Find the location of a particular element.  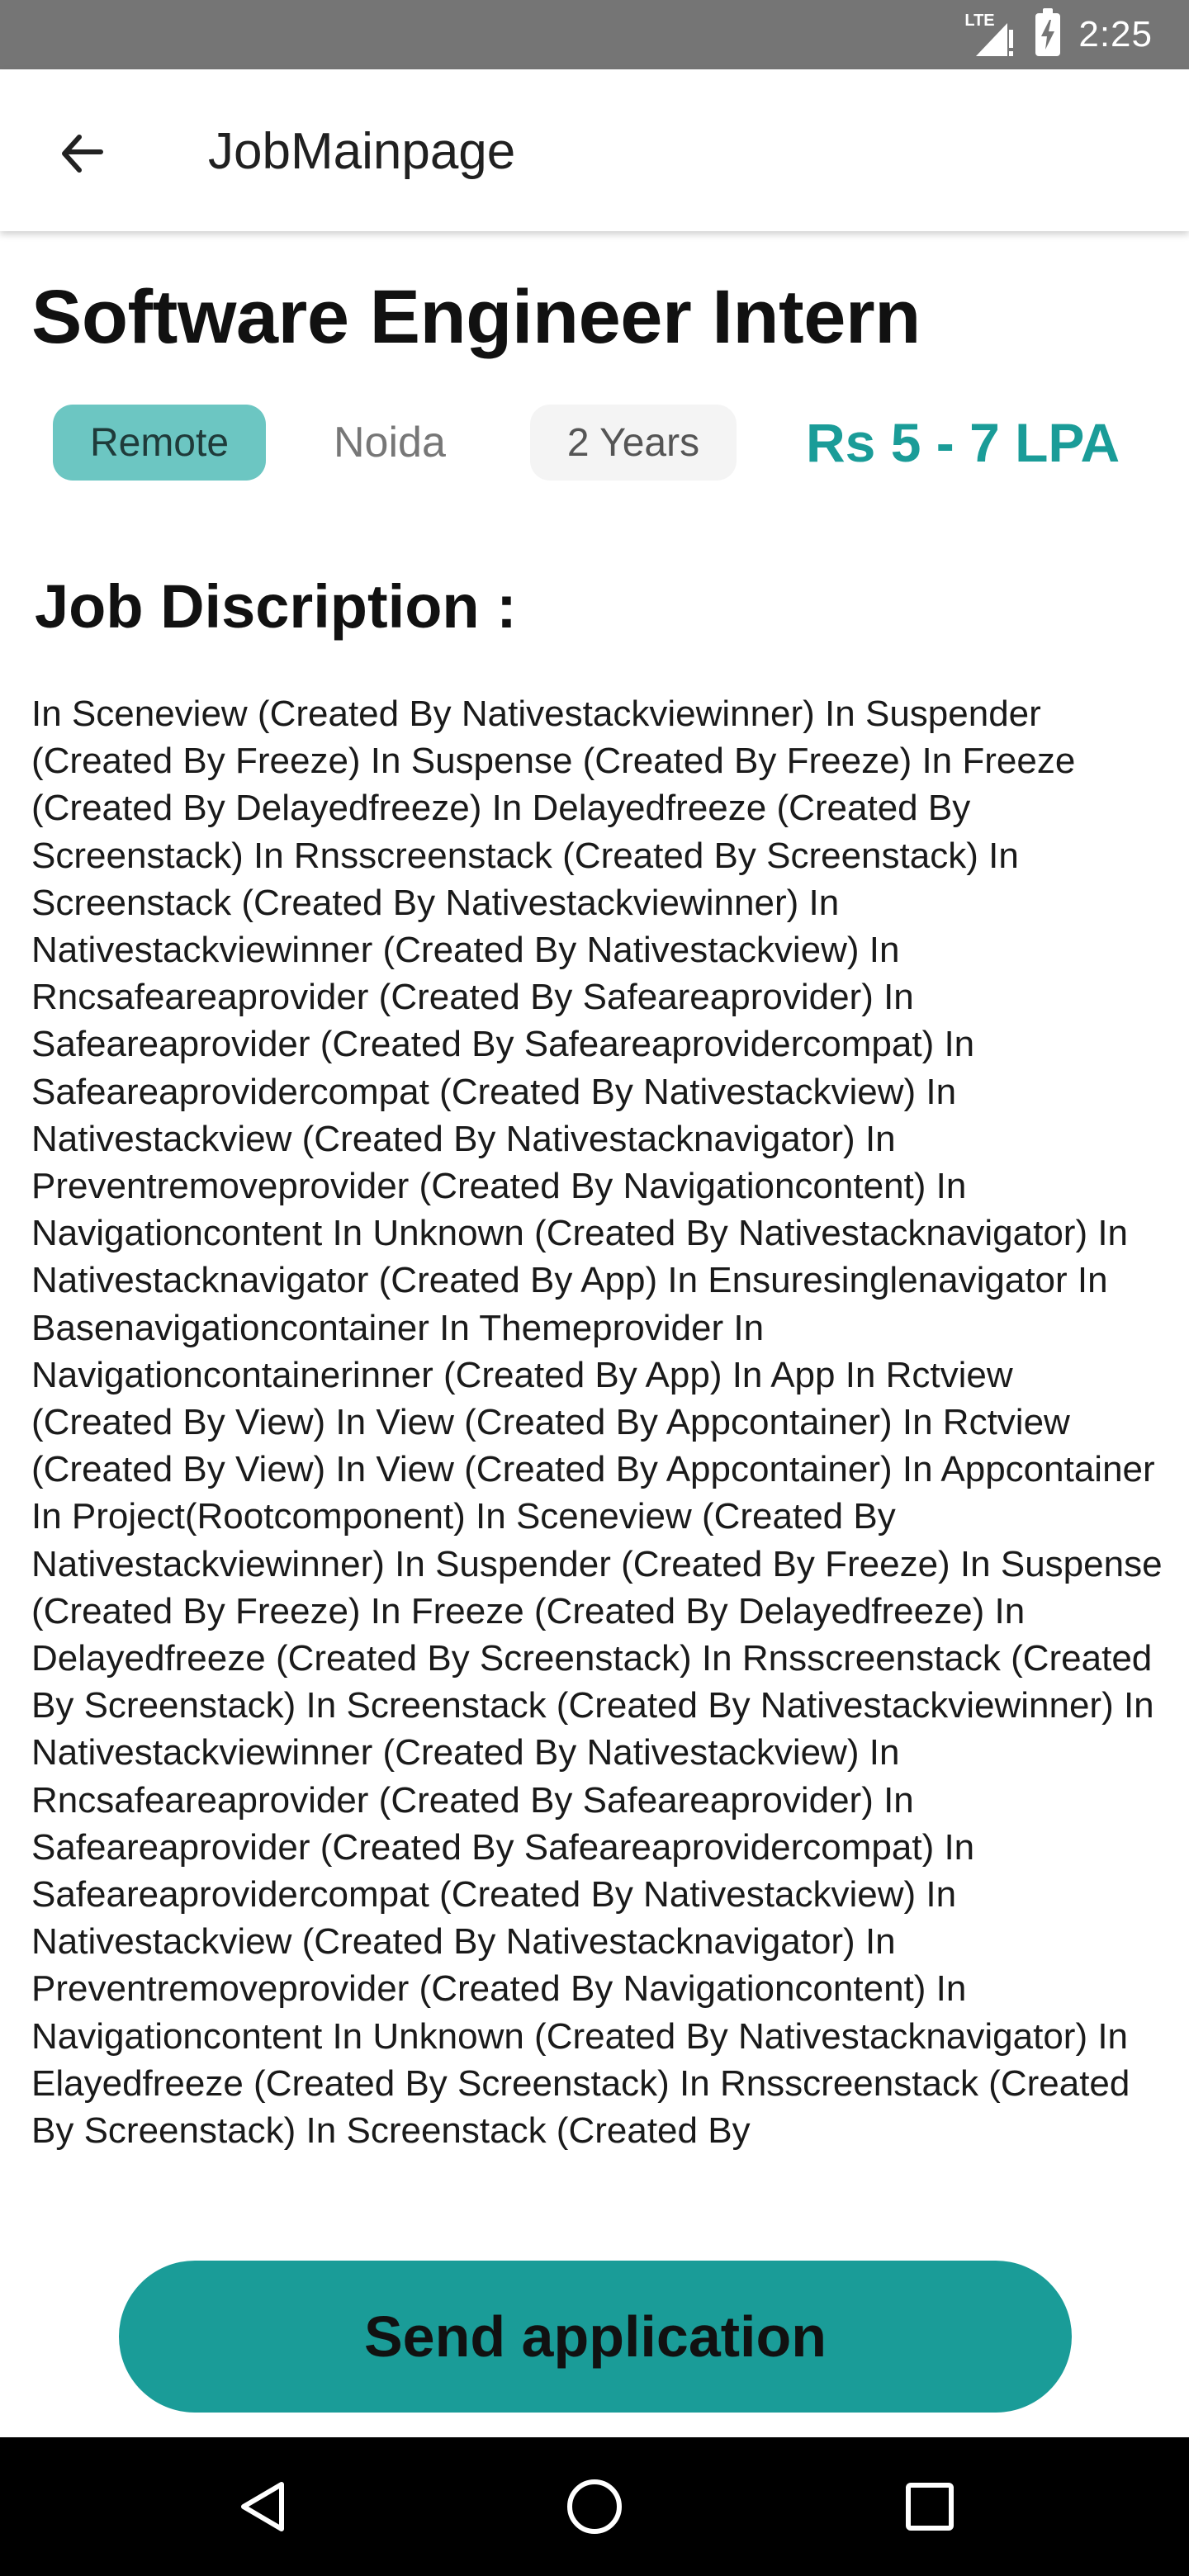

arrow-left-icon is located at coordinates (82, 154).